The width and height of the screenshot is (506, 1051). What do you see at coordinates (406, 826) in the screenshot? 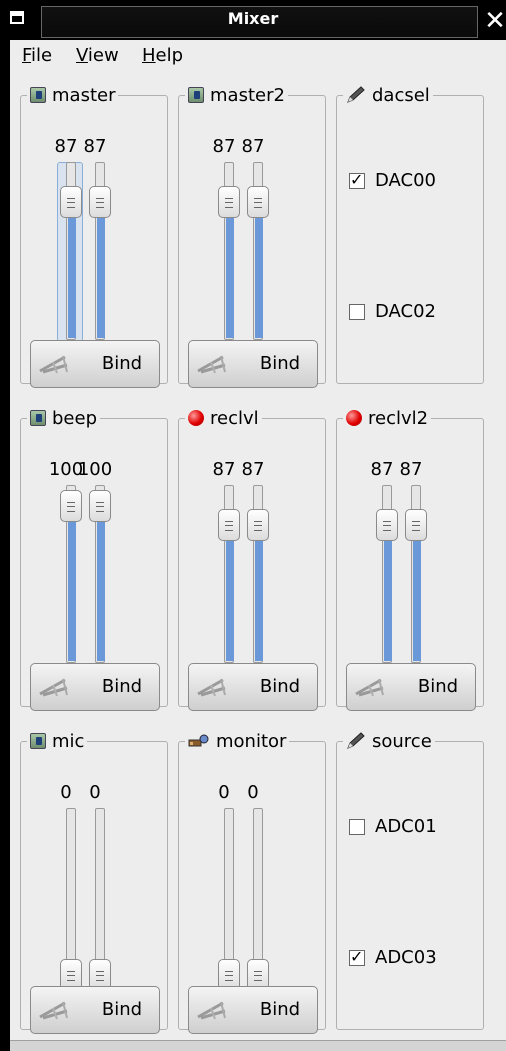
I see `checkbox-label: ADC01` at bounding box center [406, 826].